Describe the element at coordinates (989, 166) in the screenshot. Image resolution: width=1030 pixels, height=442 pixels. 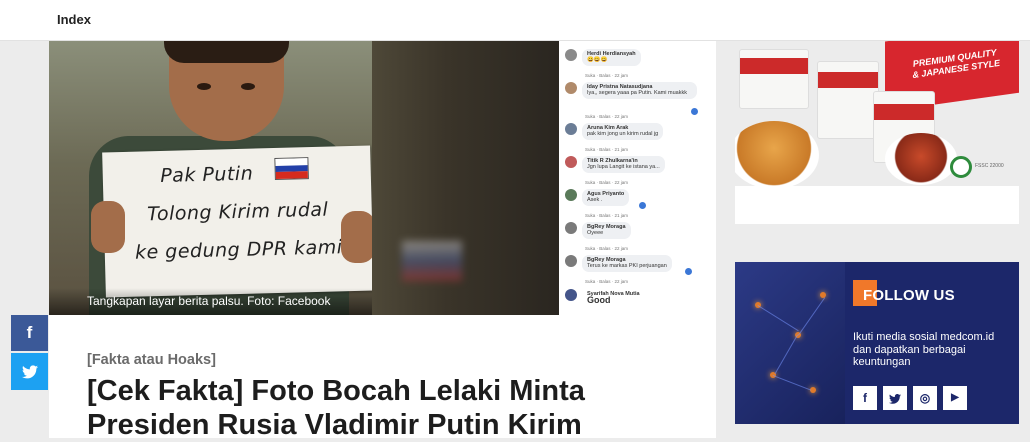
I see `fssc-label: FSSC 22000` at that location.